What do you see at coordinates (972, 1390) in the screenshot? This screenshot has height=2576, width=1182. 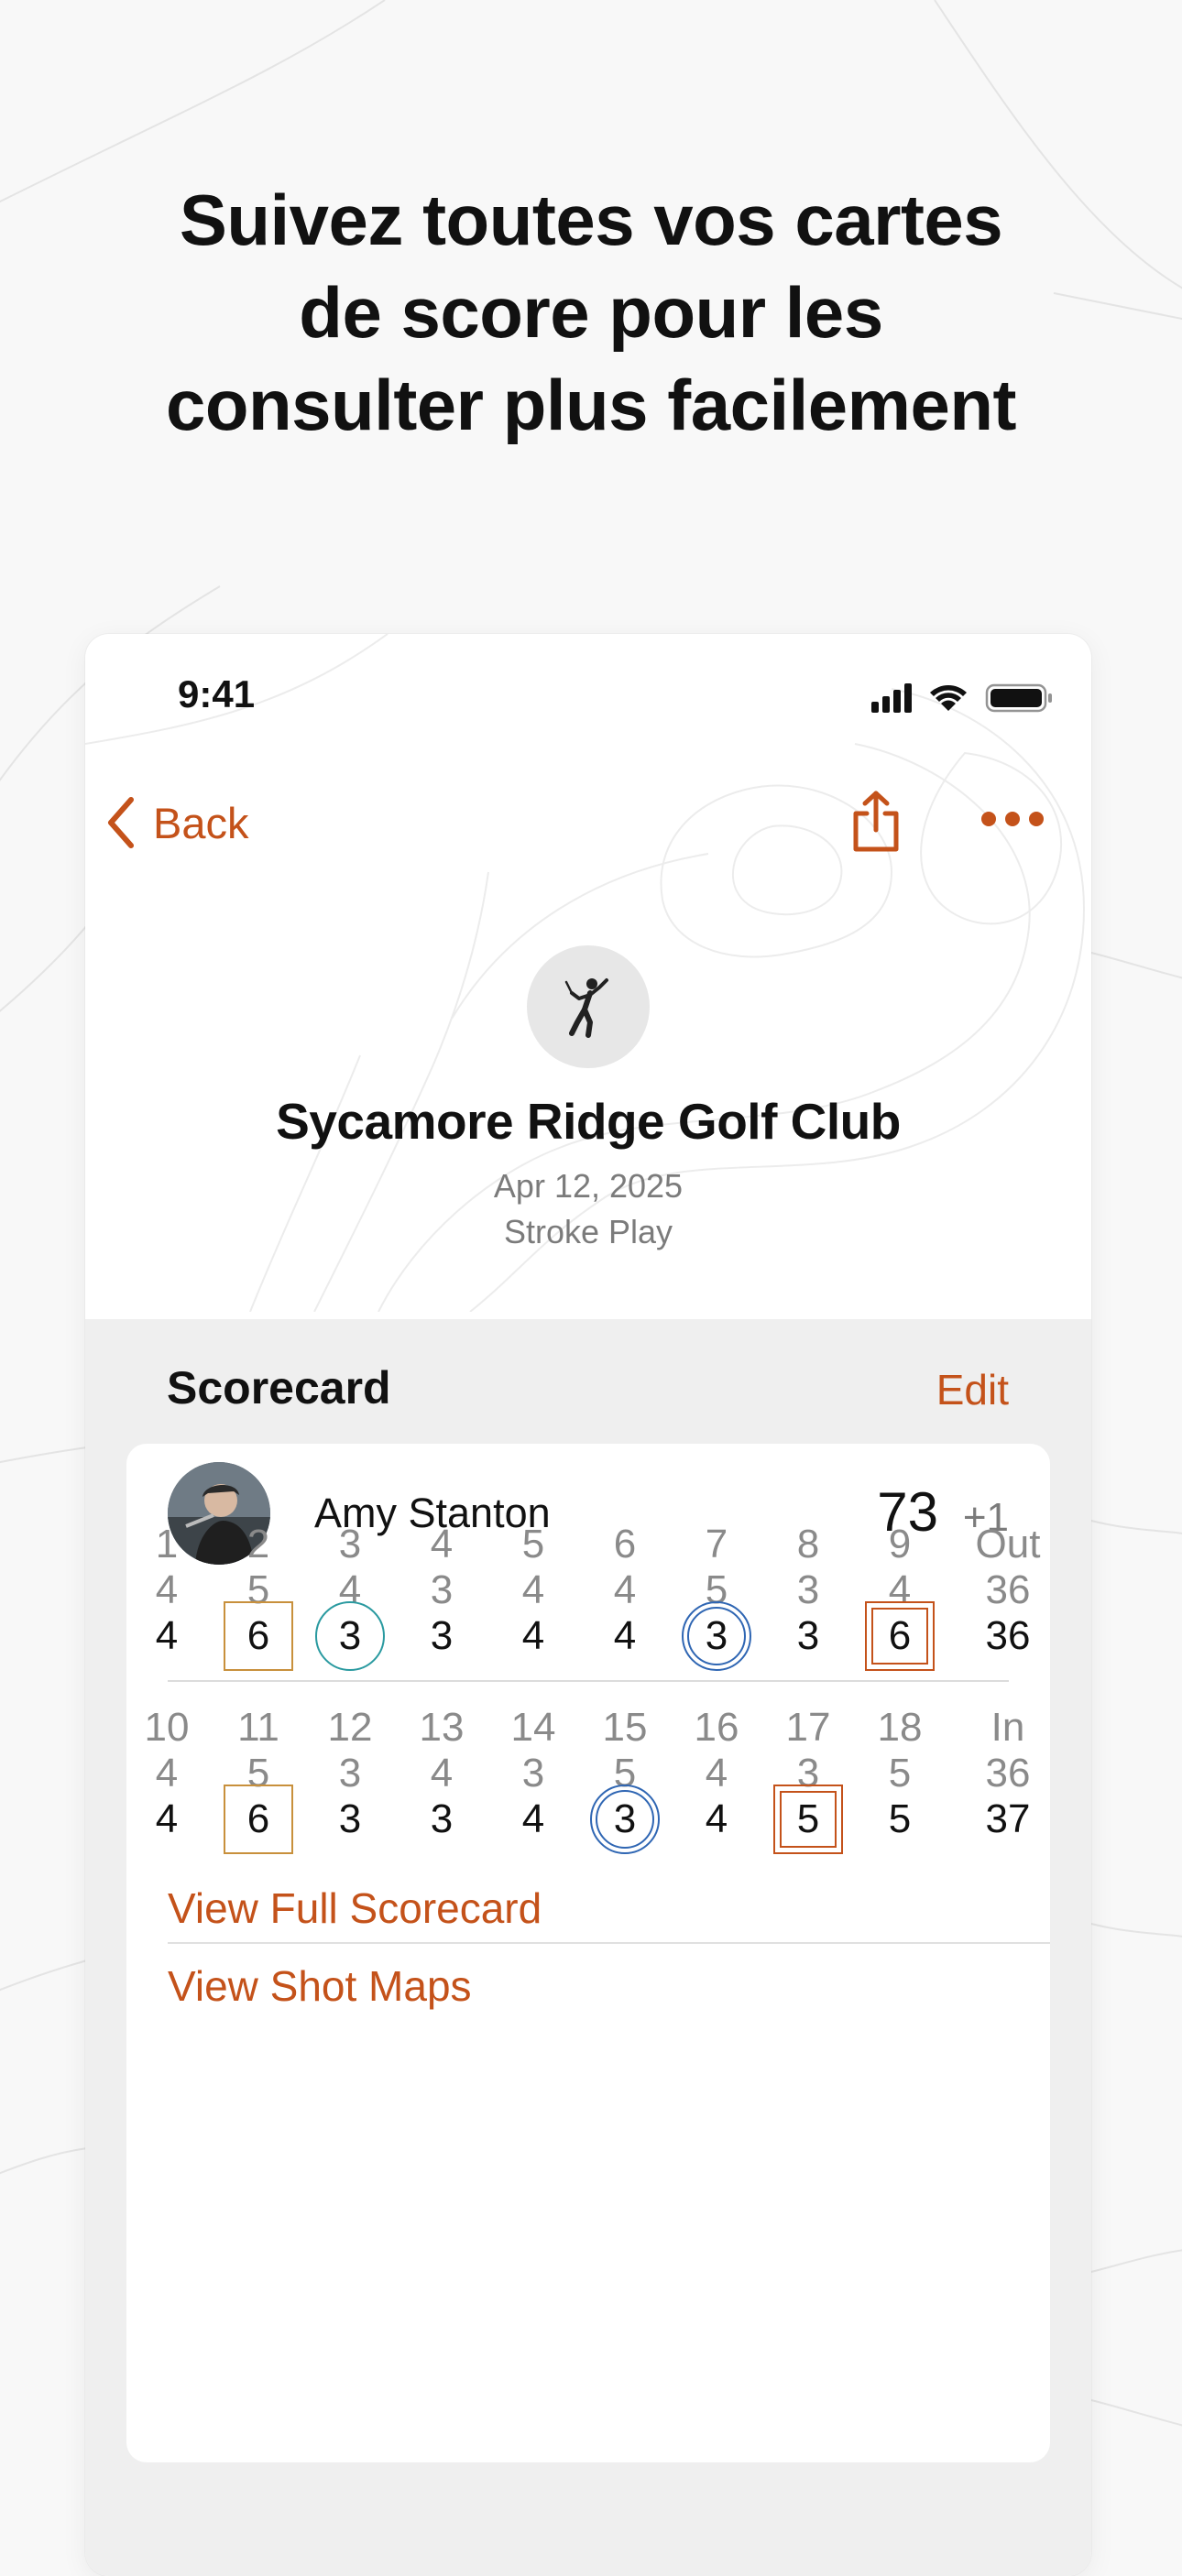 I see `edit-button: Edit` at bounding box center [972, 1390].